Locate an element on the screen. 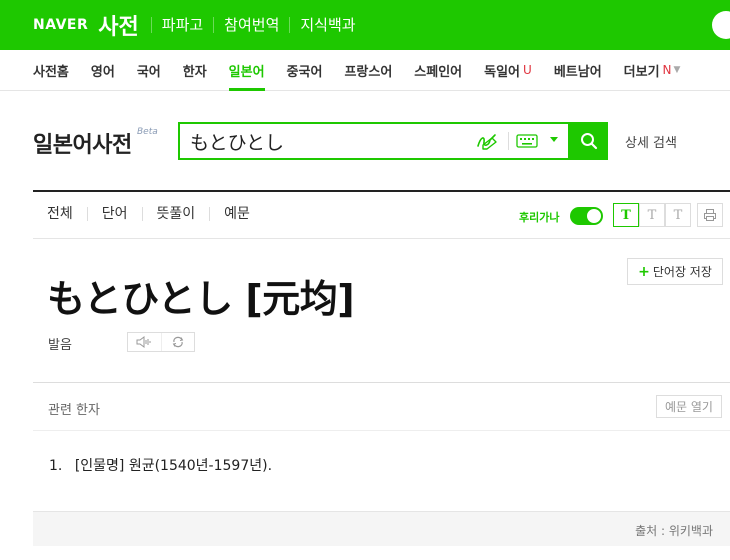 Image resolution: width=730 pixels, height=560 pixels. speaker-icon is located at coordinates (143, 342).